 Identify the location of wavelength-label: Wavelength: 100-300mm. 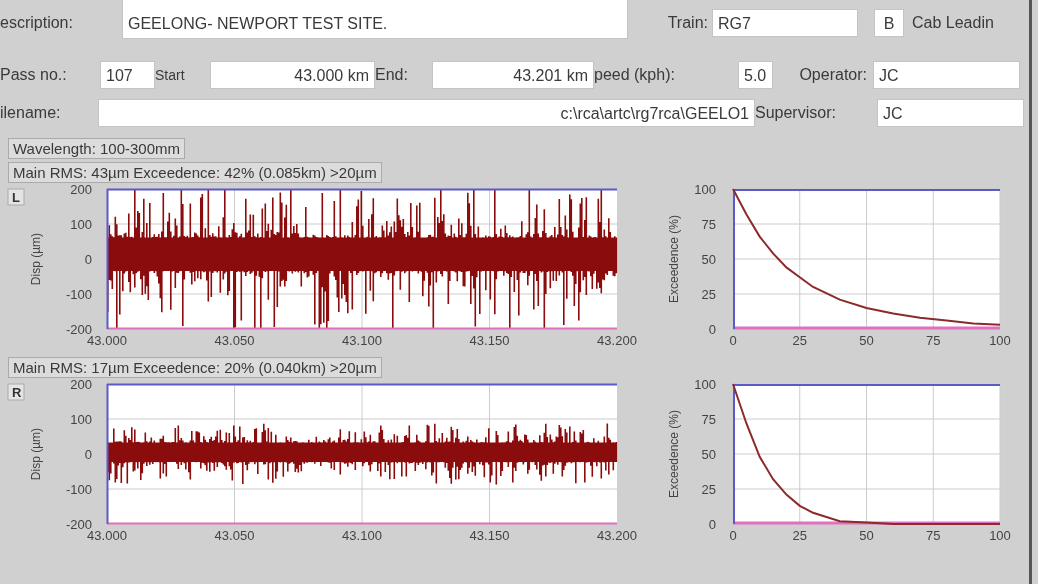
(97, 148).